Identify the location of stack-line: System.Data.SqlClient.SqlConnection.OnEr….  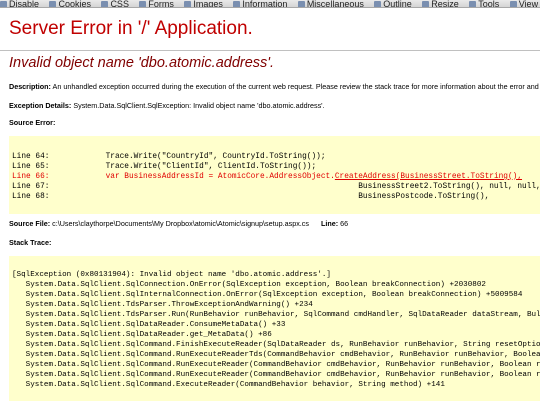
(249, 285).